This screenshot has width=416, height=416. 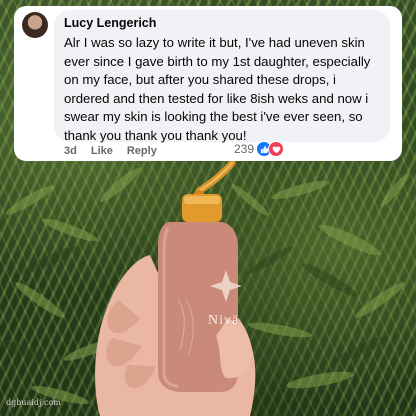 What do you see at coordinates (222, 23) in the screenshot?
I see `comment-author: Lucy Lengerich` at bounding box center [222, 23].